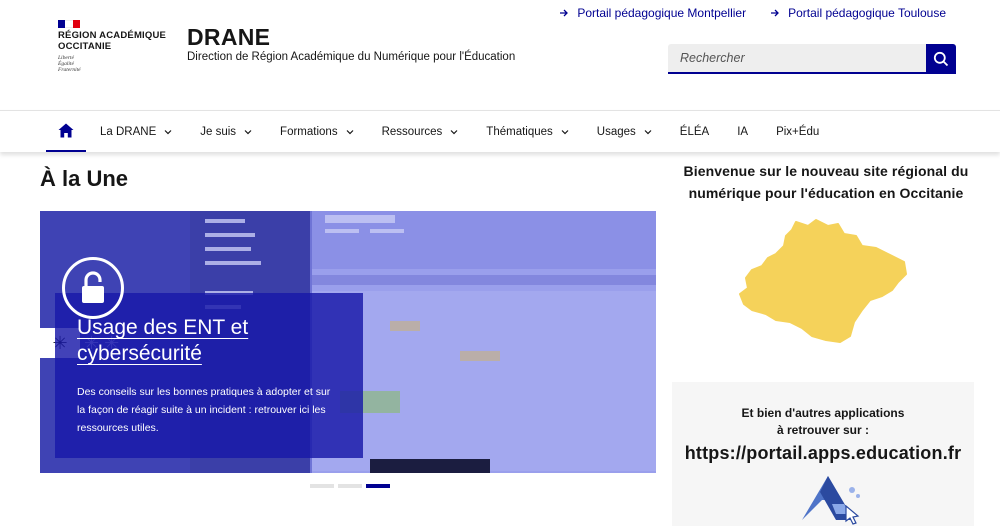 This screenshot has height=526, width=1000. I want to click on search-button, so click(941, 59).